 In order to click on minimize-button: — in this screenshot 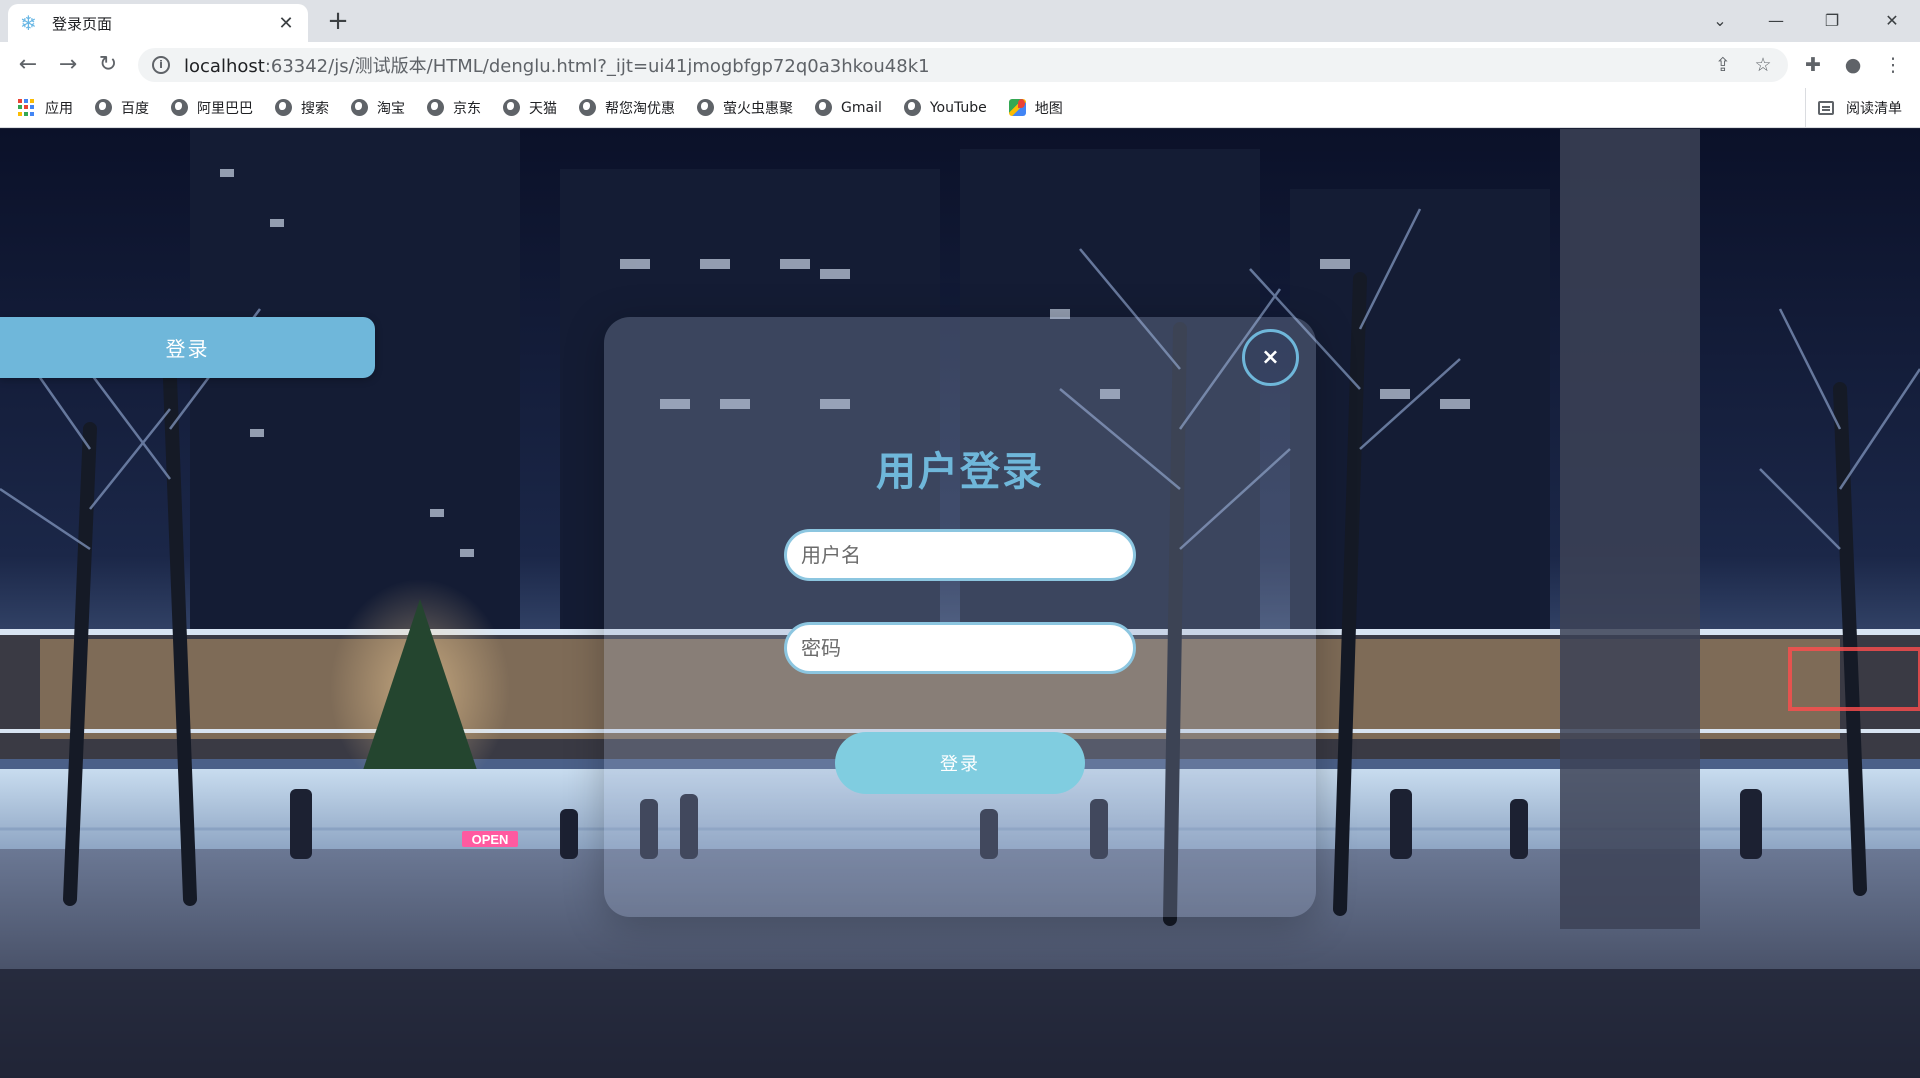, I will do `click(1776, 20)`.